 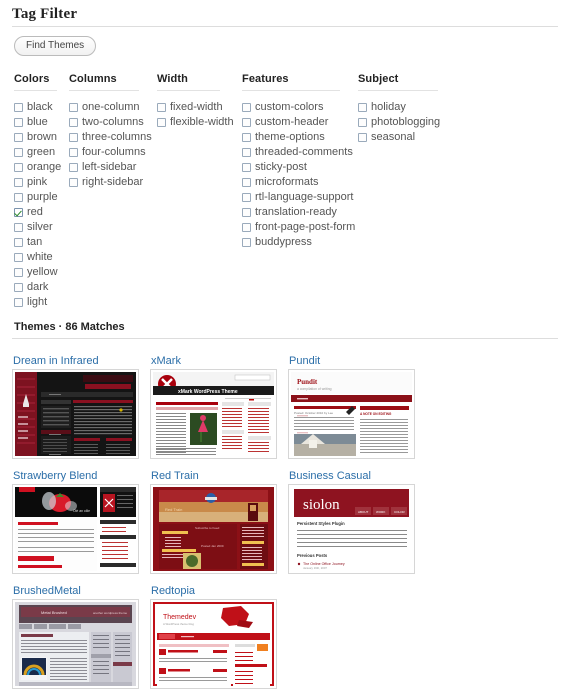 I want to click on filter-option-four-columns: four-columns, so click(x=113, y=152).